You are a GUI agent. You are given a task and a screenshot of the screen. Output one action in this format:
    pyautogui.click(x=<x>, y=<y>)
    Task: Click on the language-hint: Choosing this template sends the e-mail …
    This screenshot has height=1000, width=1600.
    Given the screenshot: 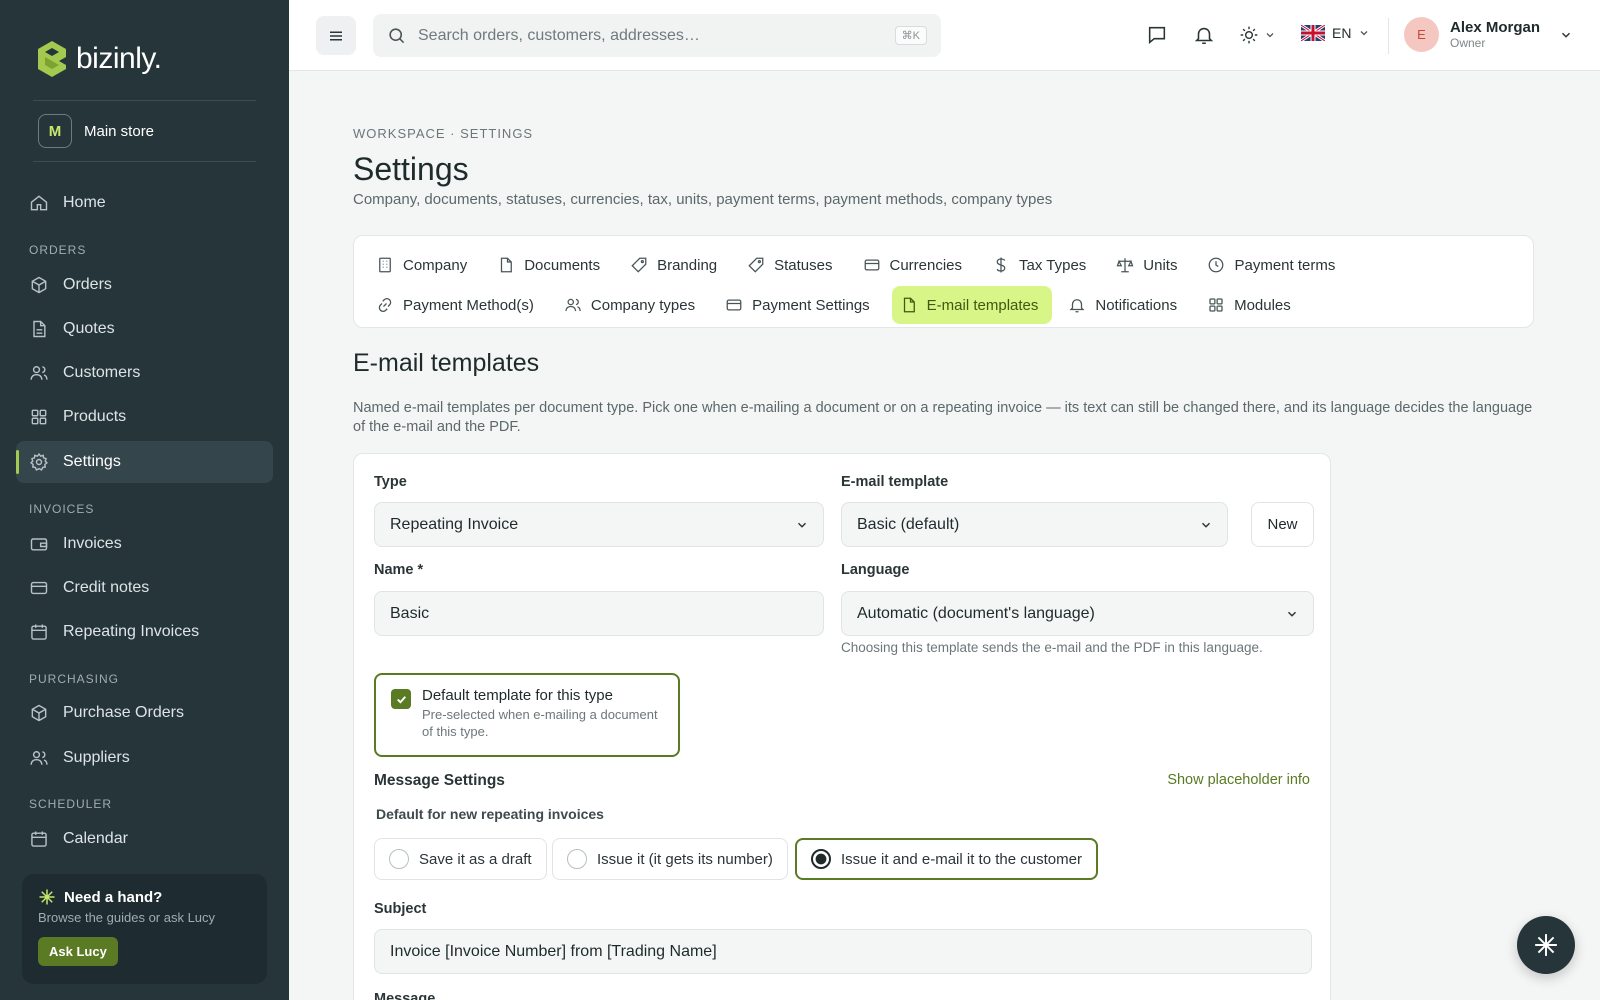 What is the action you would take?
    pyautogui.click(x=1052, y=647)
    